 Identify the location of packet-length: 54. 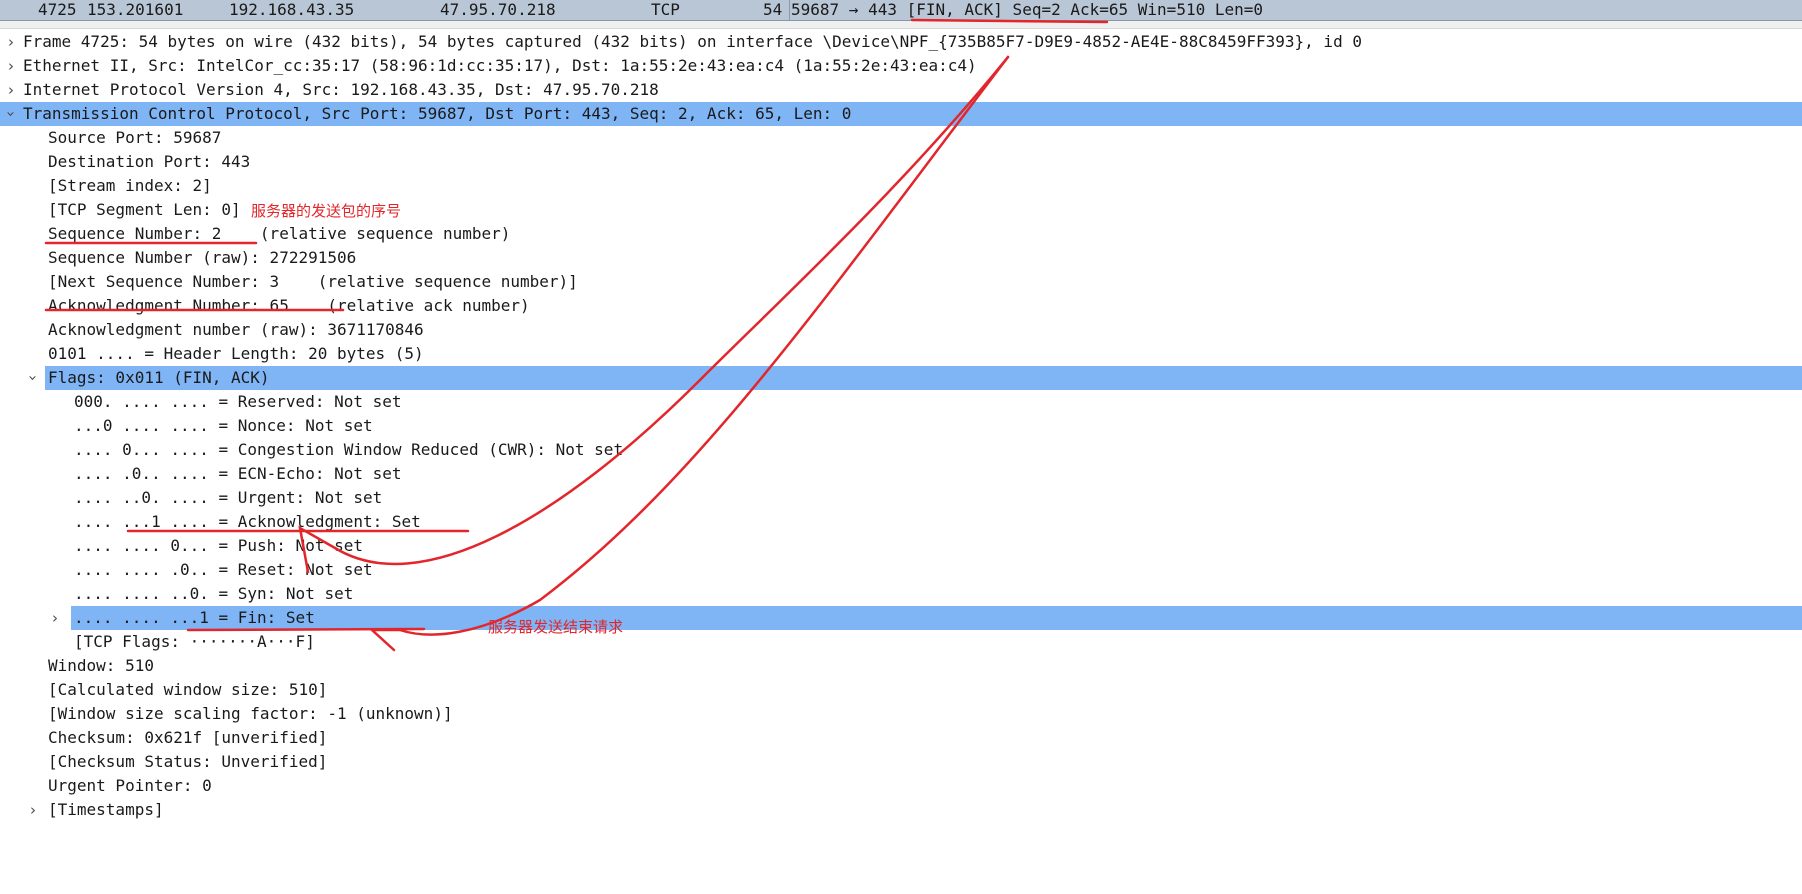
(773, 9).